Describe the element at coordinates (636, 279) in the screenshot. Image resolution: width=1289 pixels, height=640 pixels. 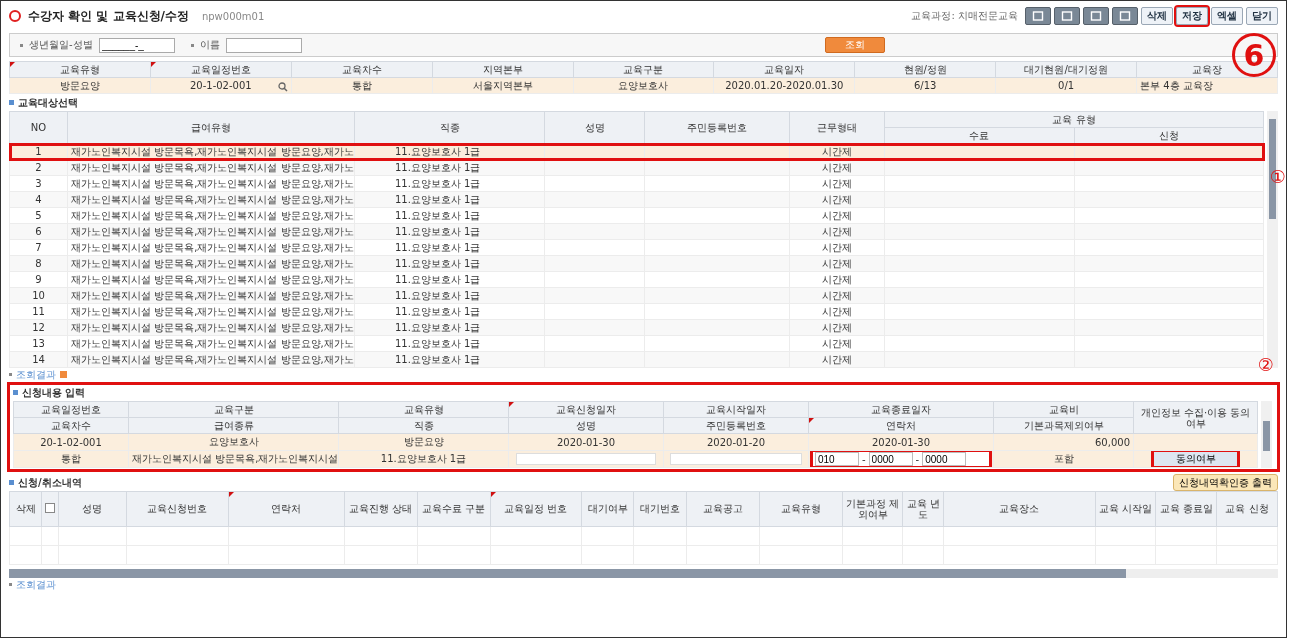
I see `table-row: 9 재가노인복지시설 방문목욕,재가노인복지시설 방문요양,재가노 11.요양보호사 1급 시간제` at that location.